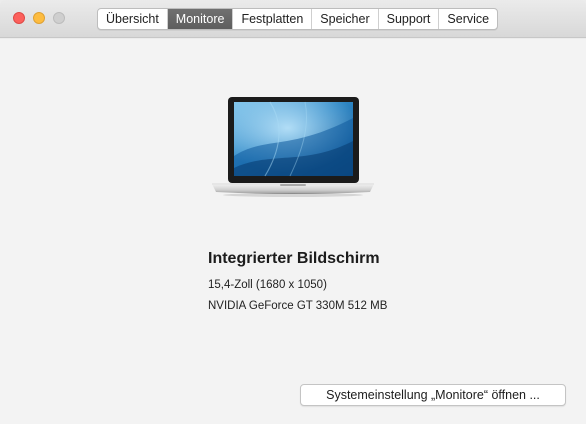 This screenshot has width=586, height=424. What do you see at coordinates (273, 19) in the screenshot?
I see `tab-storage: Festplatten` at bounding box center [273, 19].